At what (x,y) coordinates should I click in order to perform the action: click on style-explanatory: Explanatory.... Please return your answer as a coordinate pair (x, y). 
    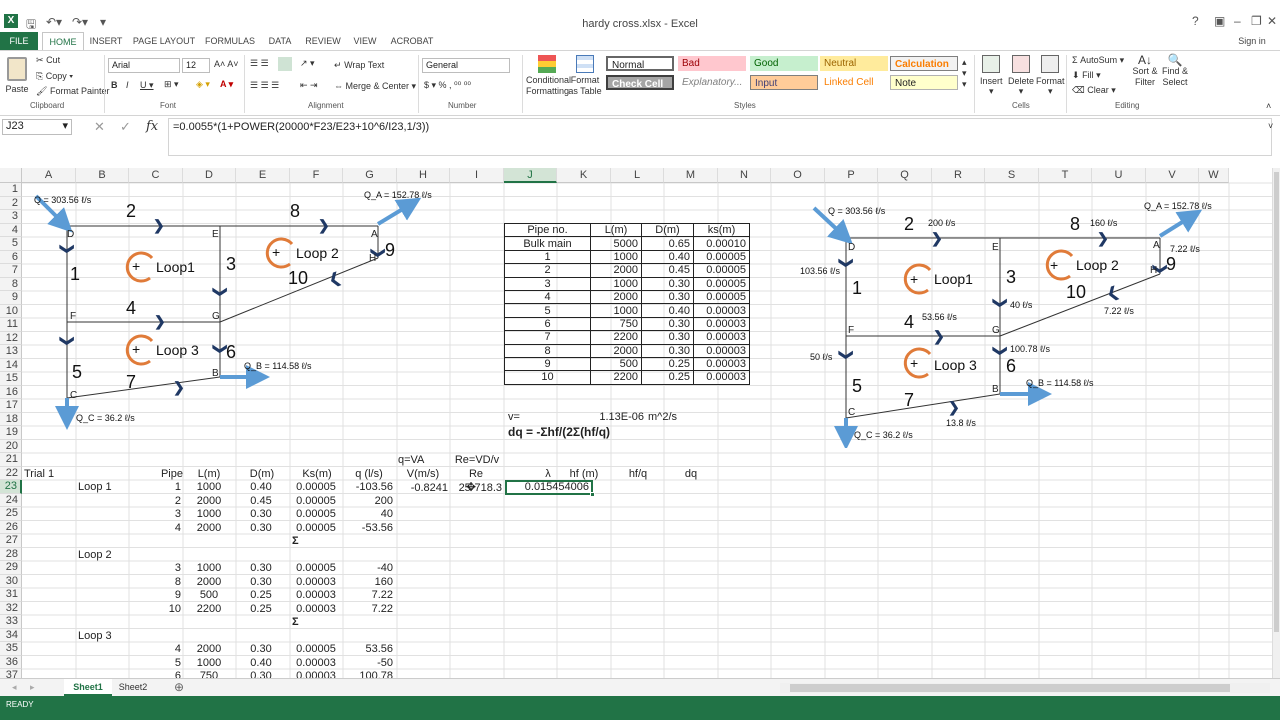
    Looking at the image, I should click on (712, 82).